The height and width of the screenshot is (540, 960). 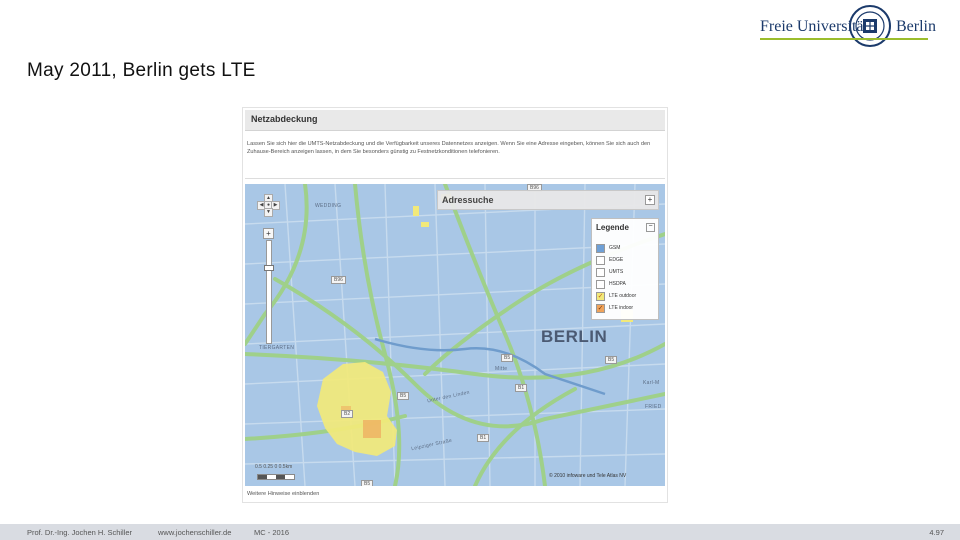 I want to click on map-label-wedding: WEDDING, so click(x=328, y=206).